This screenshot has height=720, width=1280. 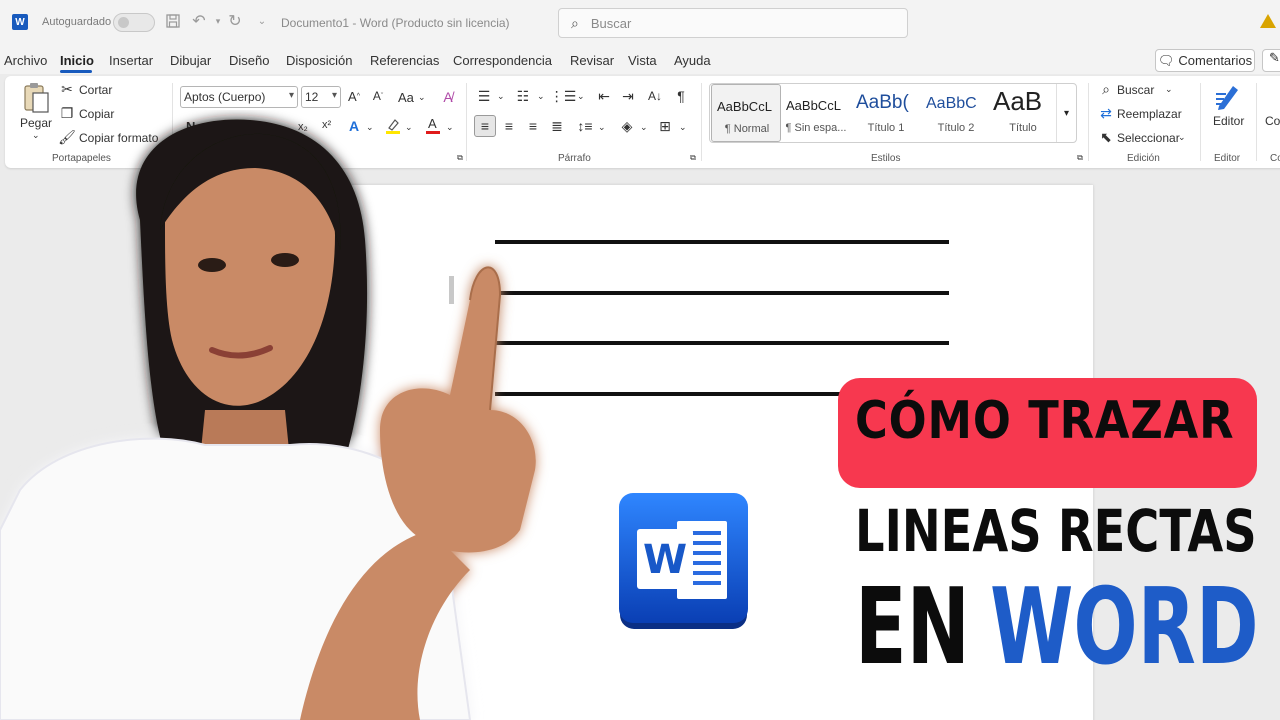 What do you see at coordinates (1143, 158) in the screenshot?
I see `editing-group-label: Edición` at bounding box center [1143, 158].